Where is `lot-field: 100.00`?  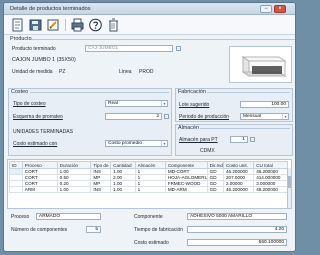
lot-field: 100.00 is located at coordinates (264, 104).